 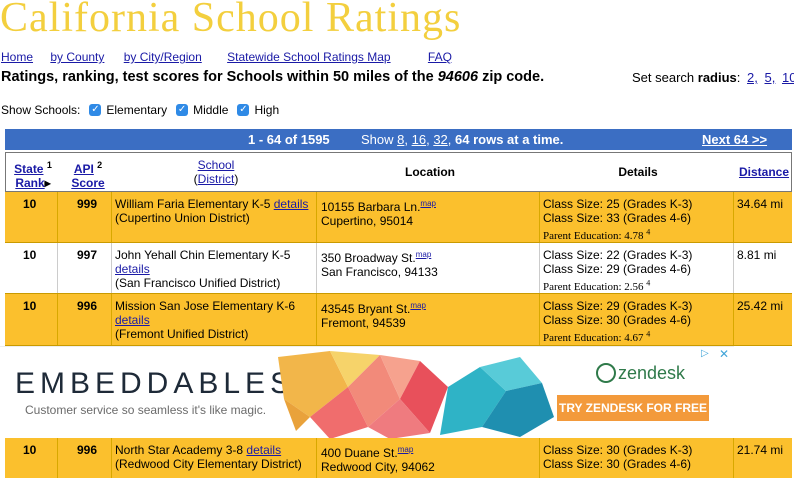 I want to click on ad-brand-logo: zendesk, so click(x=640, y=373).